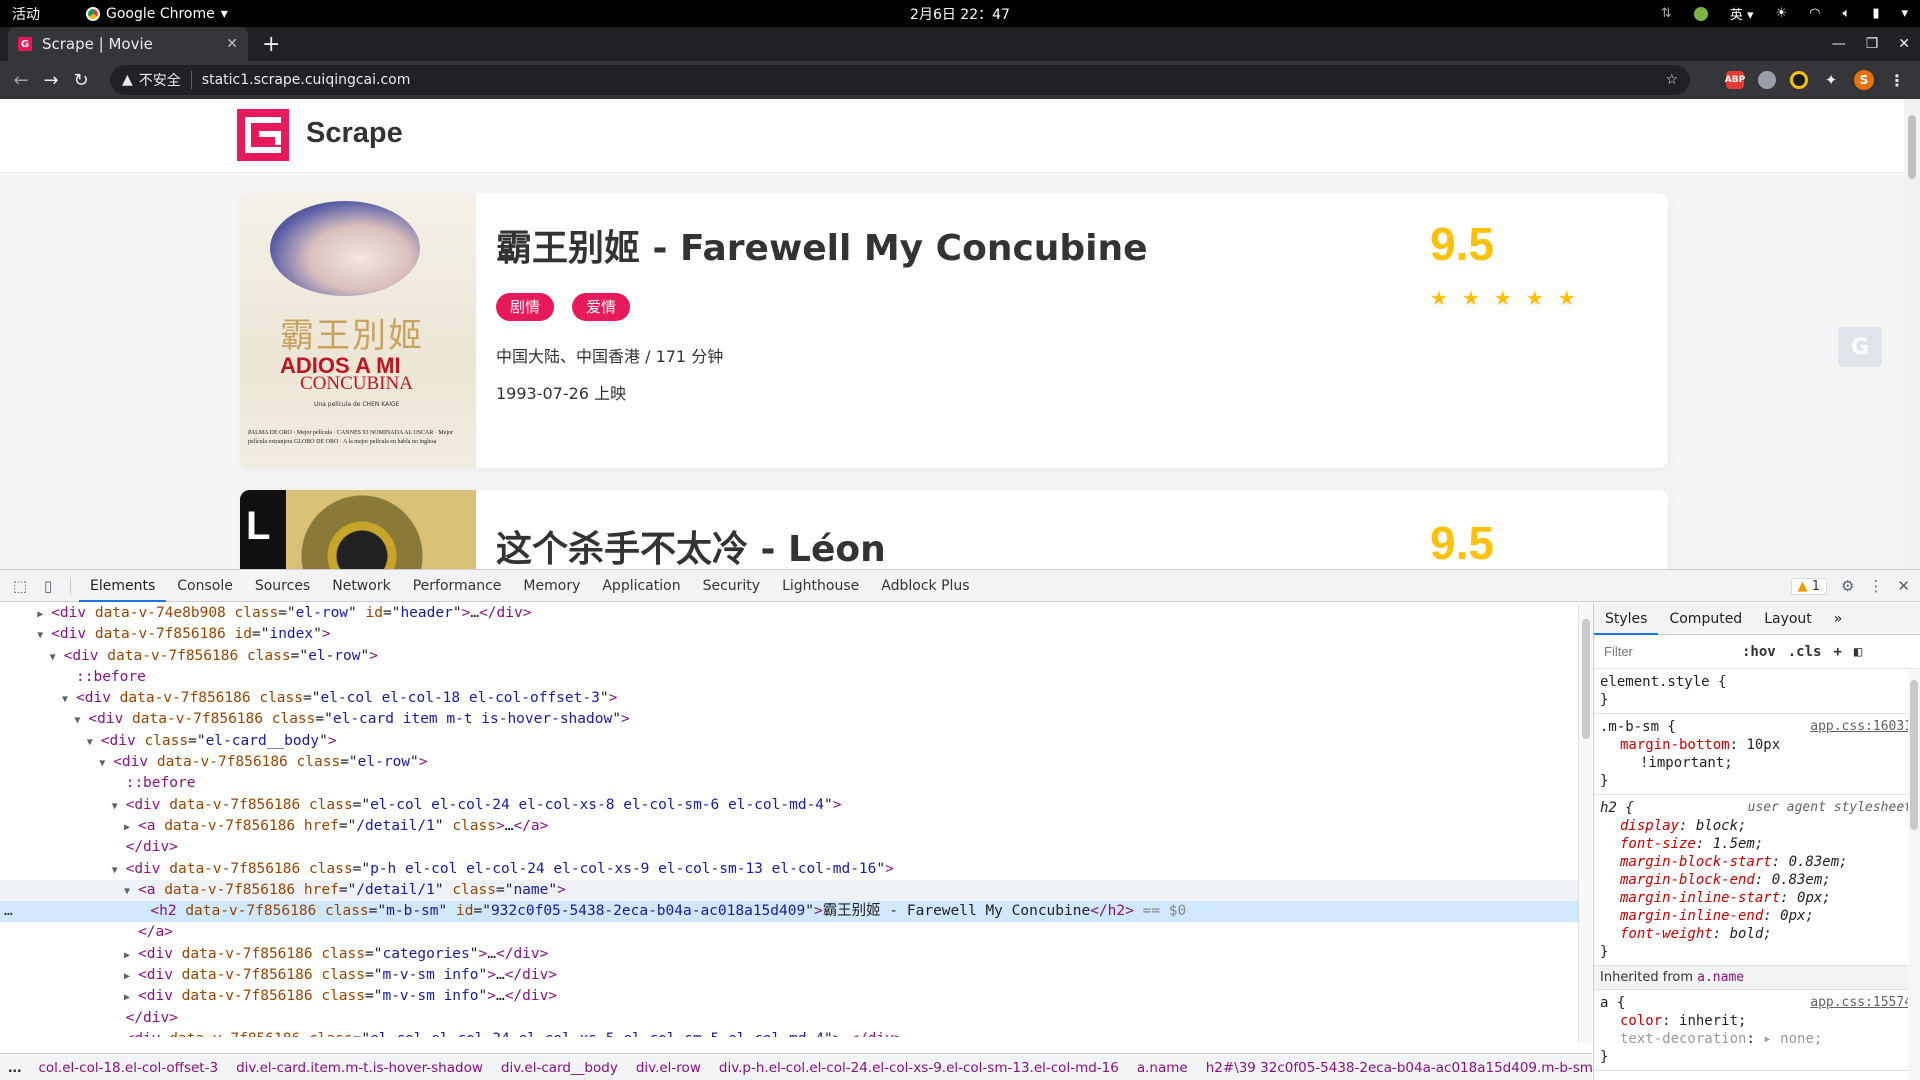 This screenshot has width=1920, height=1080. What do you see at coordinates (1757, 1039) in the screenshot?
I see `css-property: text-decoration: ▸ none;` at bounding box center [1757, 1039].